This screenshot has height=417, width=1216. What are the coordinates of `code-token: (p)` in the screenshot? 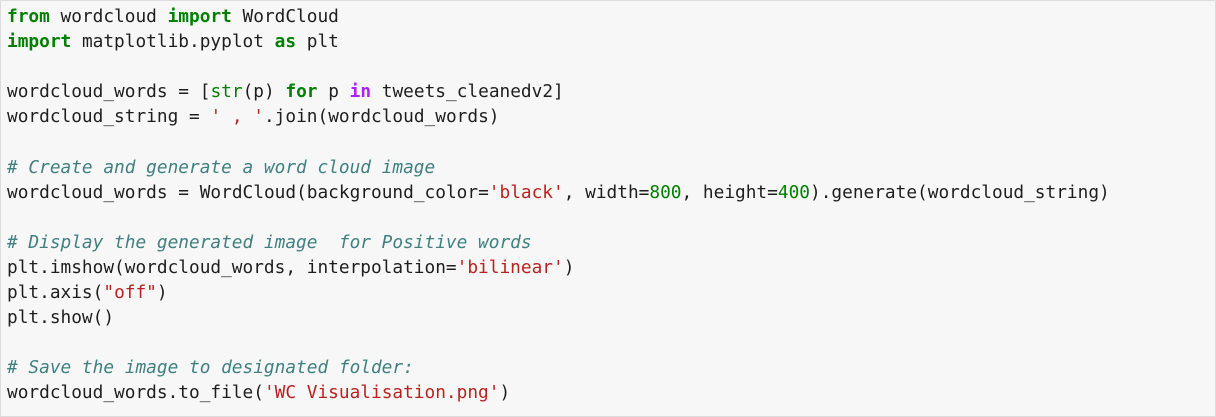 It's located at (264, 92).